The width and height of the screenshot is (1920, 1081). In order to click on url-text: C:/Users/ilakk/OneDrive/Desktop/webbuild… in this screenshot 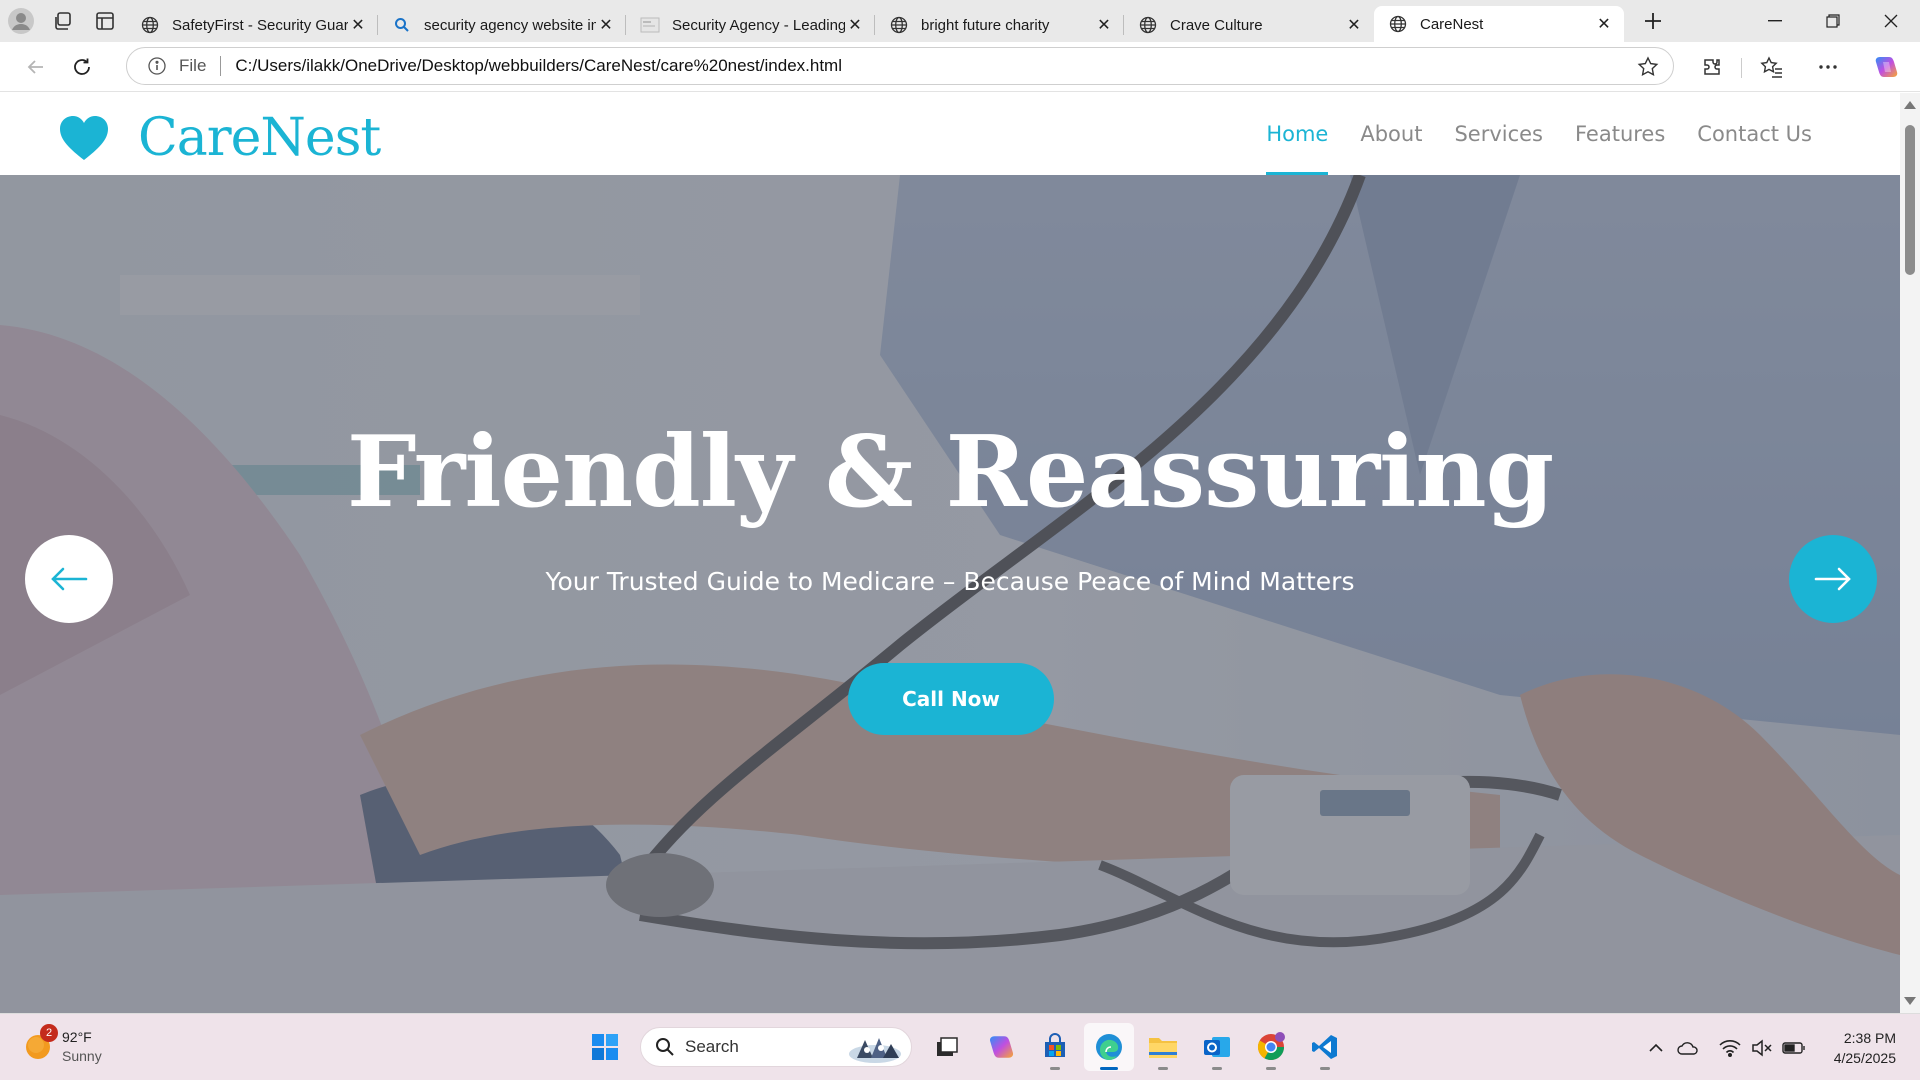, I will do `click(538, 66)`.